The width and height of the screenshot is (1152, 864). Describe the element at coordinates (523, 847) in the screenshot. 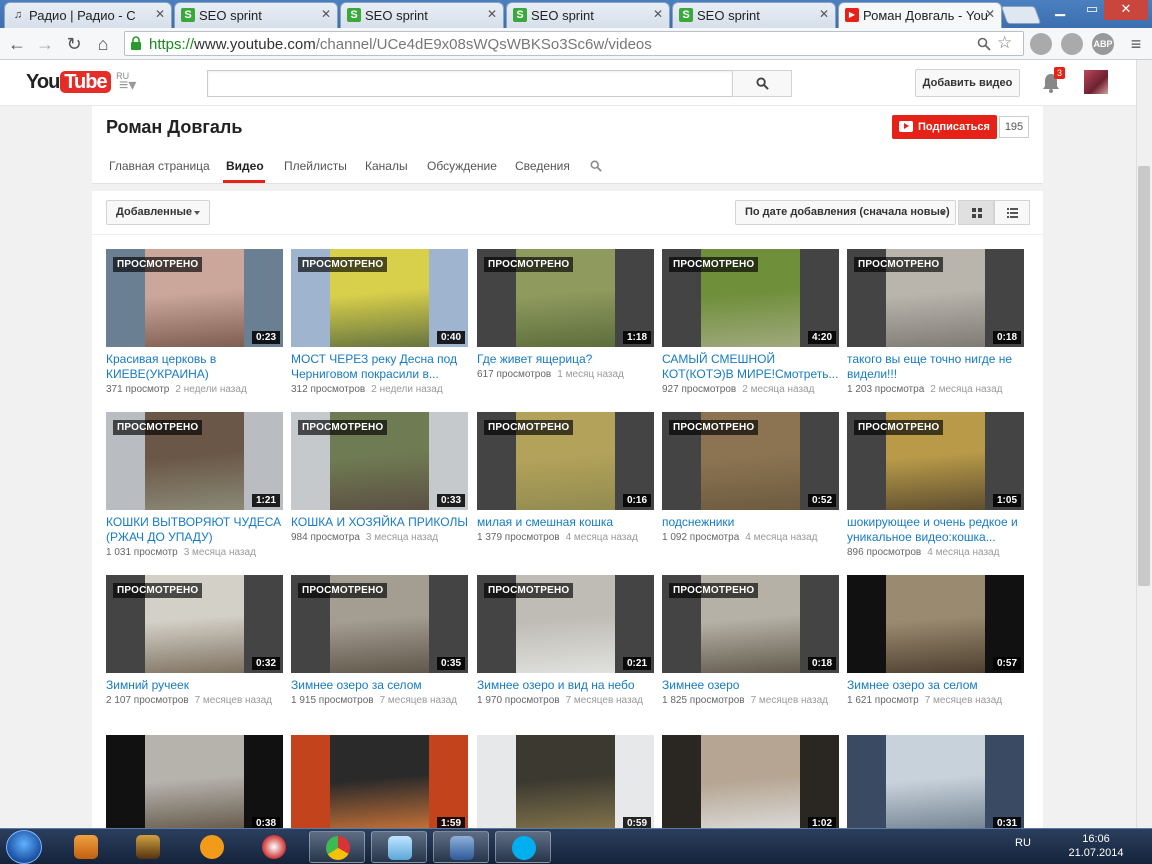

I see `taskbar-skype` at that location.